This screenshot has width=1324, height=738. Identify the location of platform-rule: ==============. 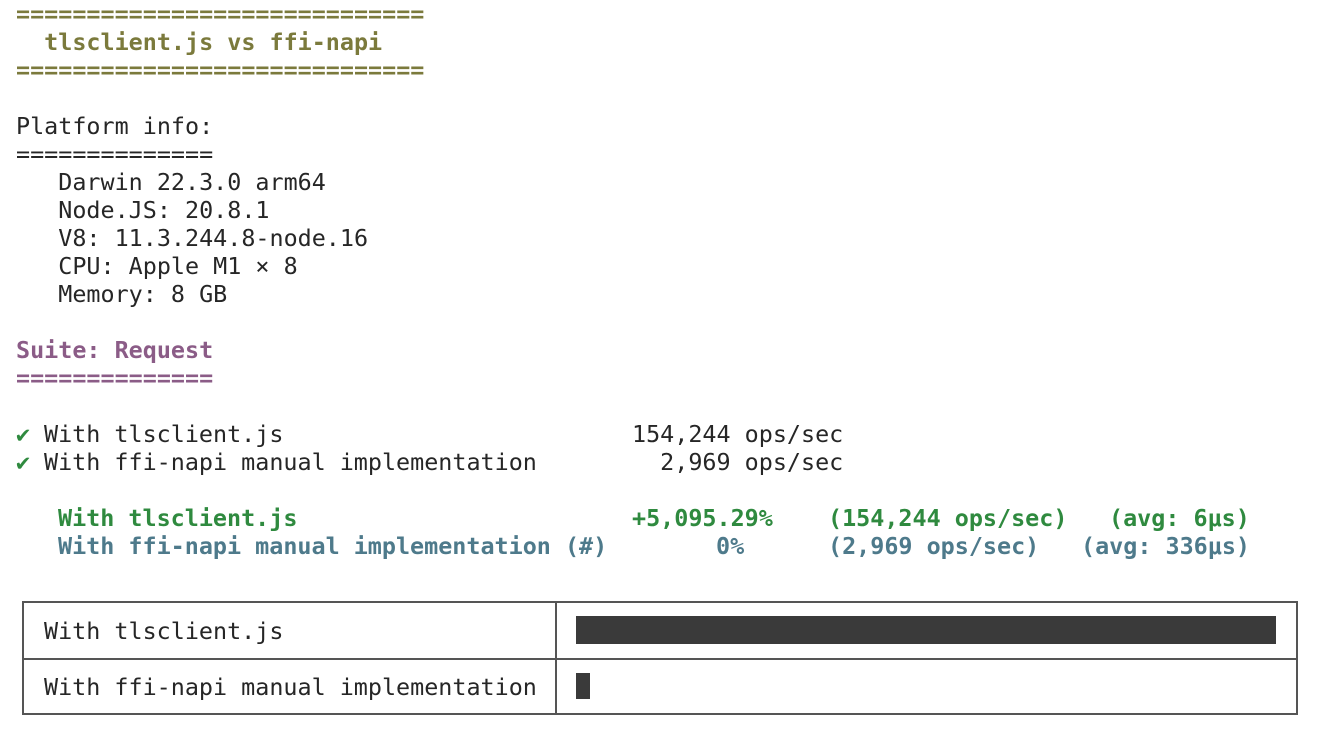
(115, 154).